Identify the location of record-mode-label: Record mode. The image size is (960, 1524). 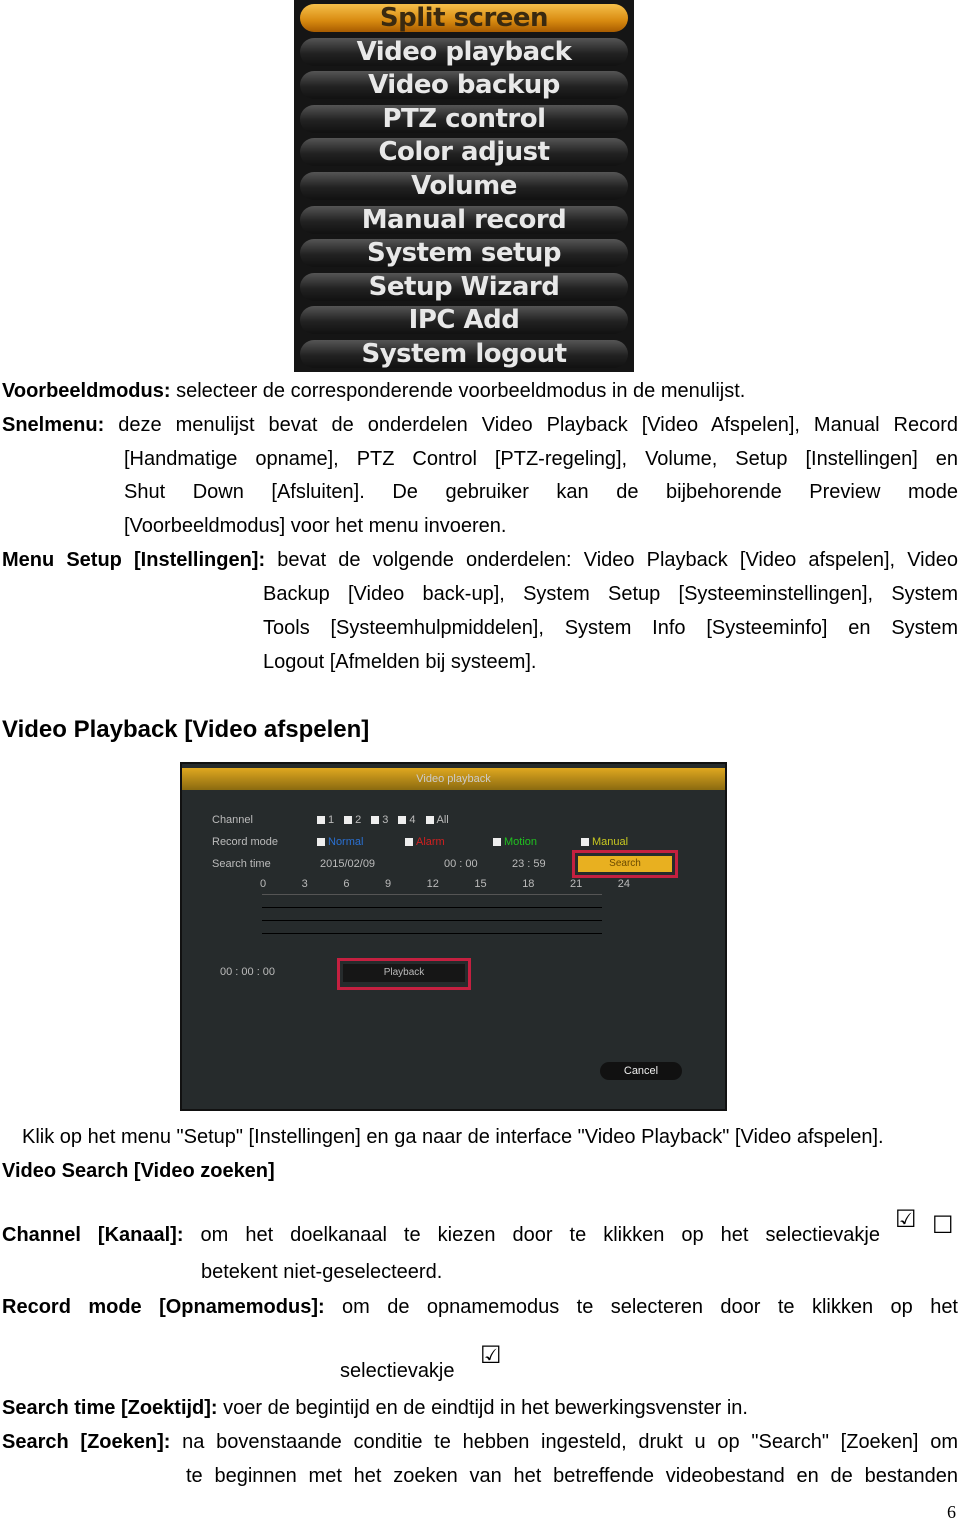
(245, 842).